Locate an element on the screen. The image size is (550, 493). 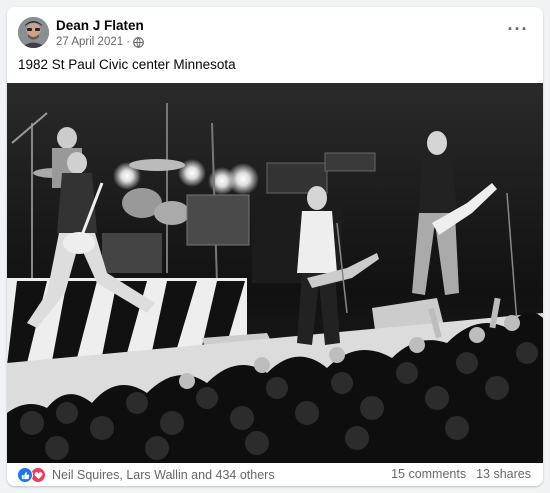
post-date: 27 April 2021 is located at coordinates (89, 42).